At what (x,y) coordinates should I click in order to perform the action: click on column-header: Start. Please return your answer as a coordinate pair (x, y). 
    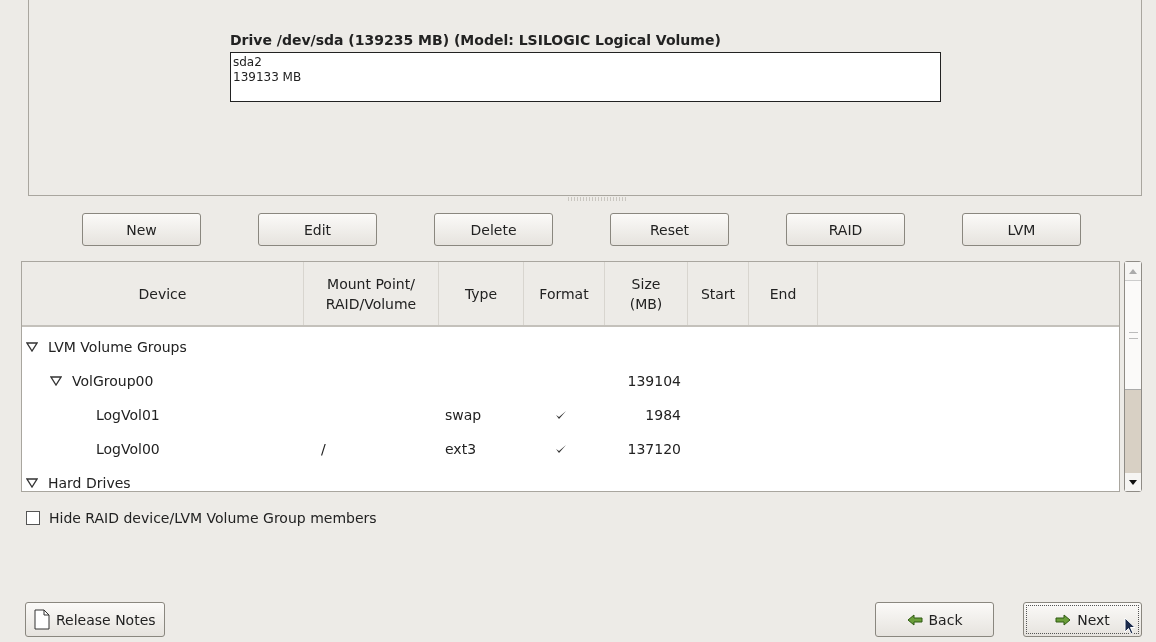
    Looking at the image, I should click on (718, 293).